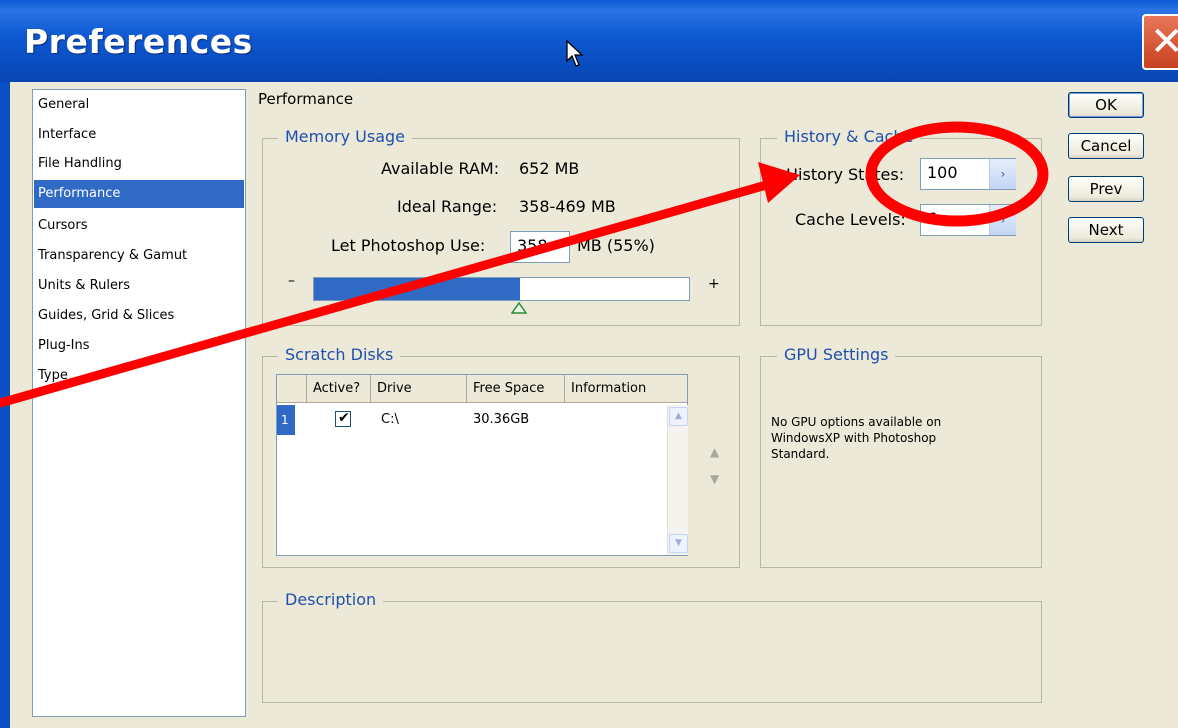 This screenshot has height=728, width=1178. Describe the element at coordinates (849, 136) in the screenshot. I see `history-cache-title: History & Cache` at that location.